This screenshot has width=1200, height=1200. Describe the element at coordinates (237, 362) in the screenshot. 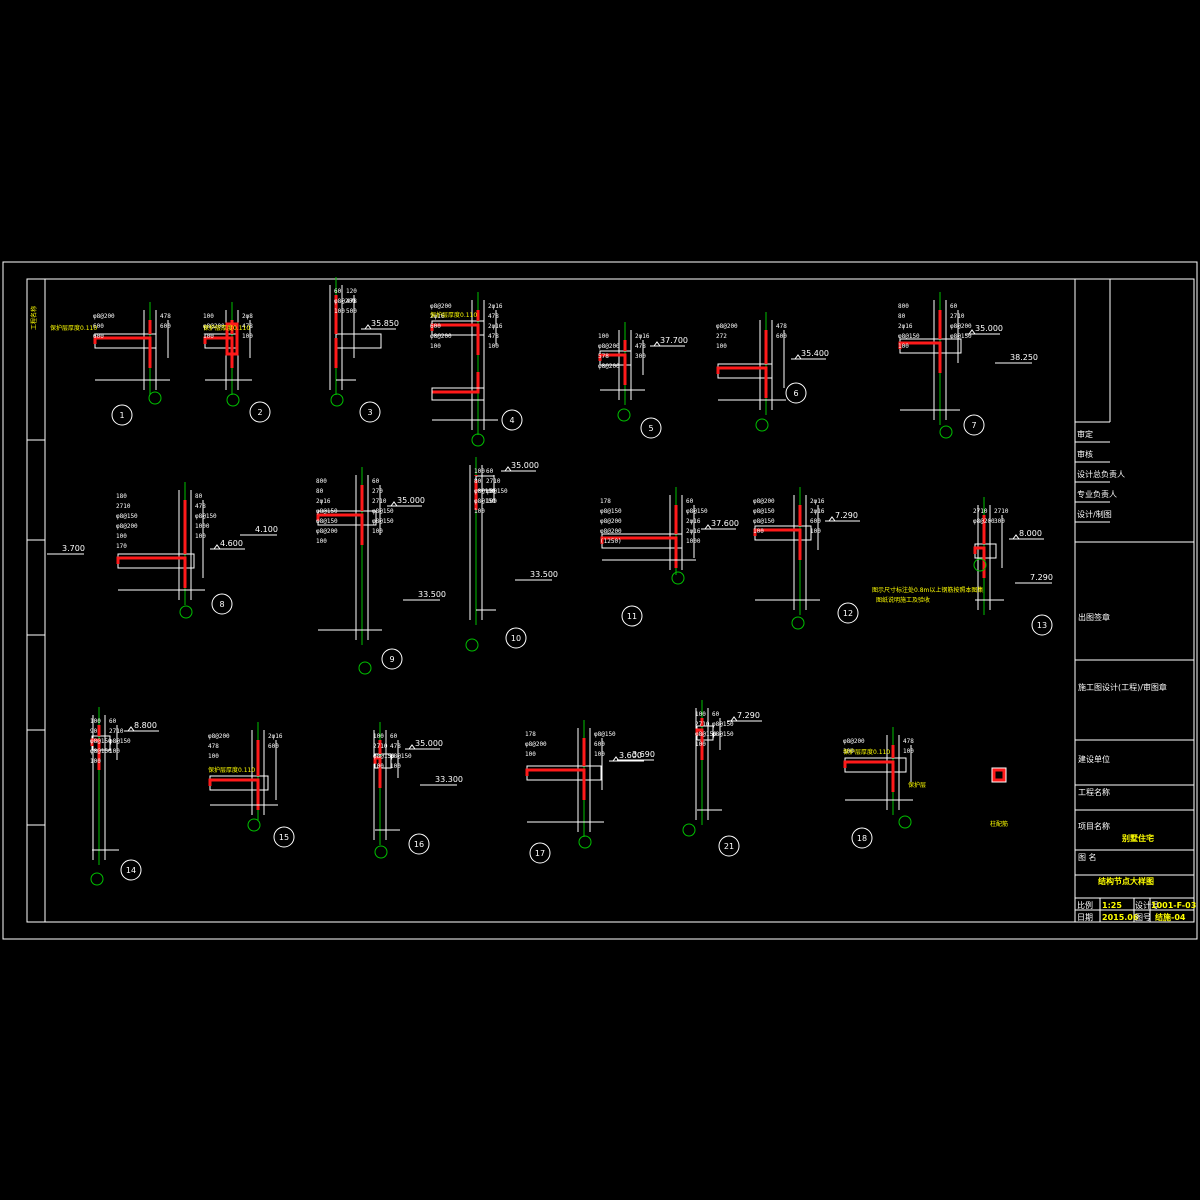

I see `detail-2: 100 2φ8φ8@200 478100 100保护层厚度0.1102` at that location.